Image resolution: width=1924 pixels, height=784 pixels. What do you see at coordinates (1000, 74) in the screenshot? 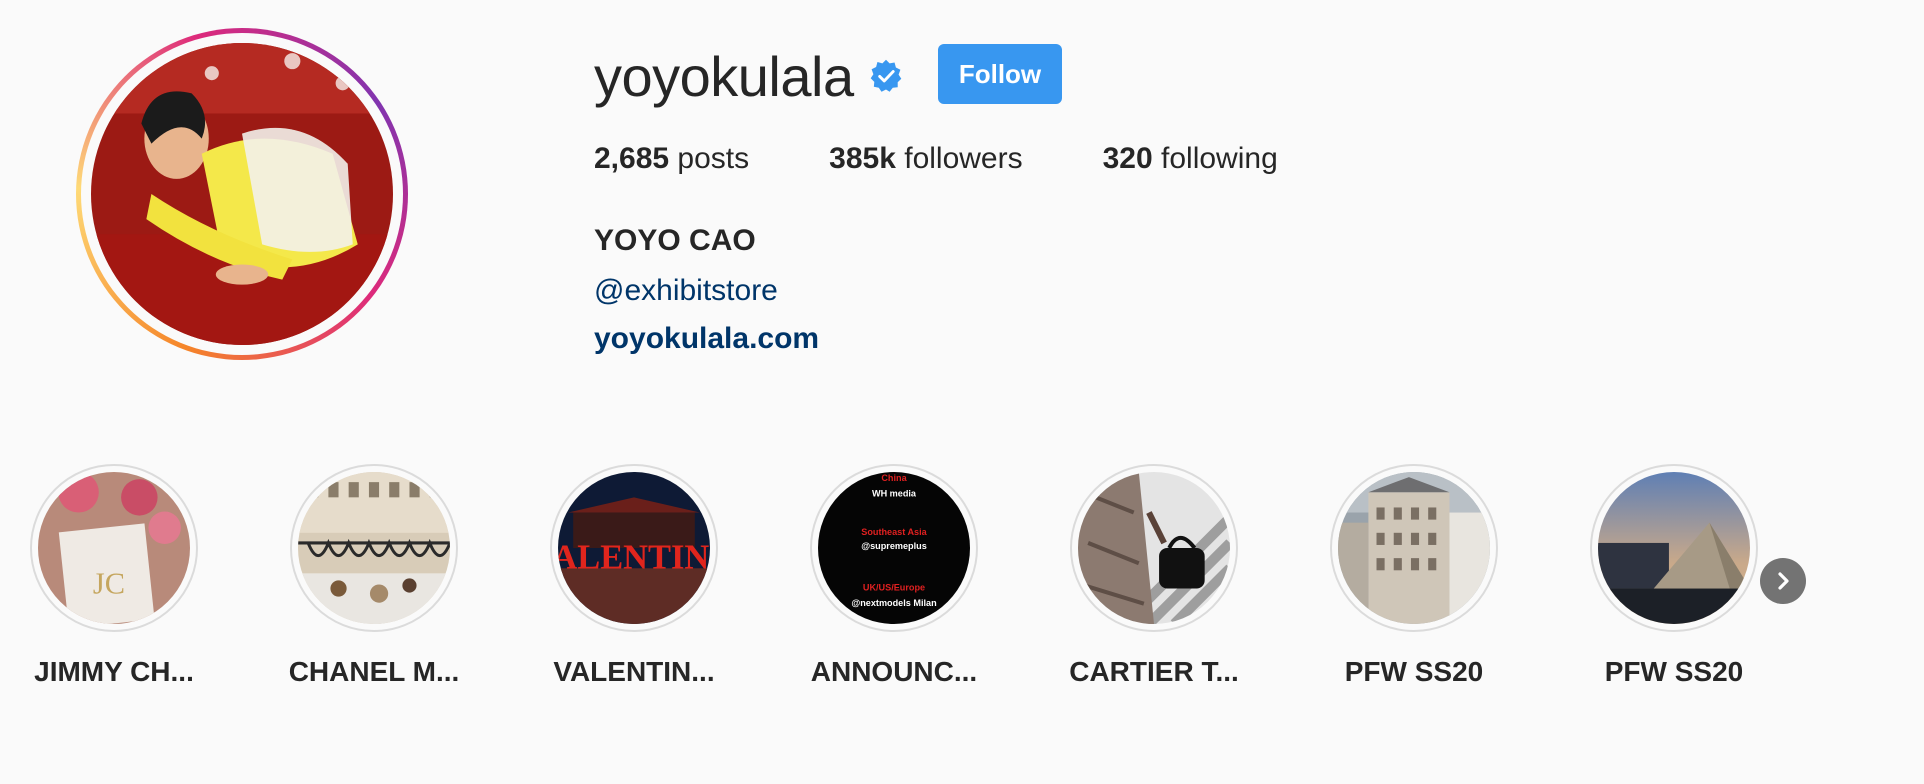
I see `follow-button: Follow` at bounding box center [1000, 74].